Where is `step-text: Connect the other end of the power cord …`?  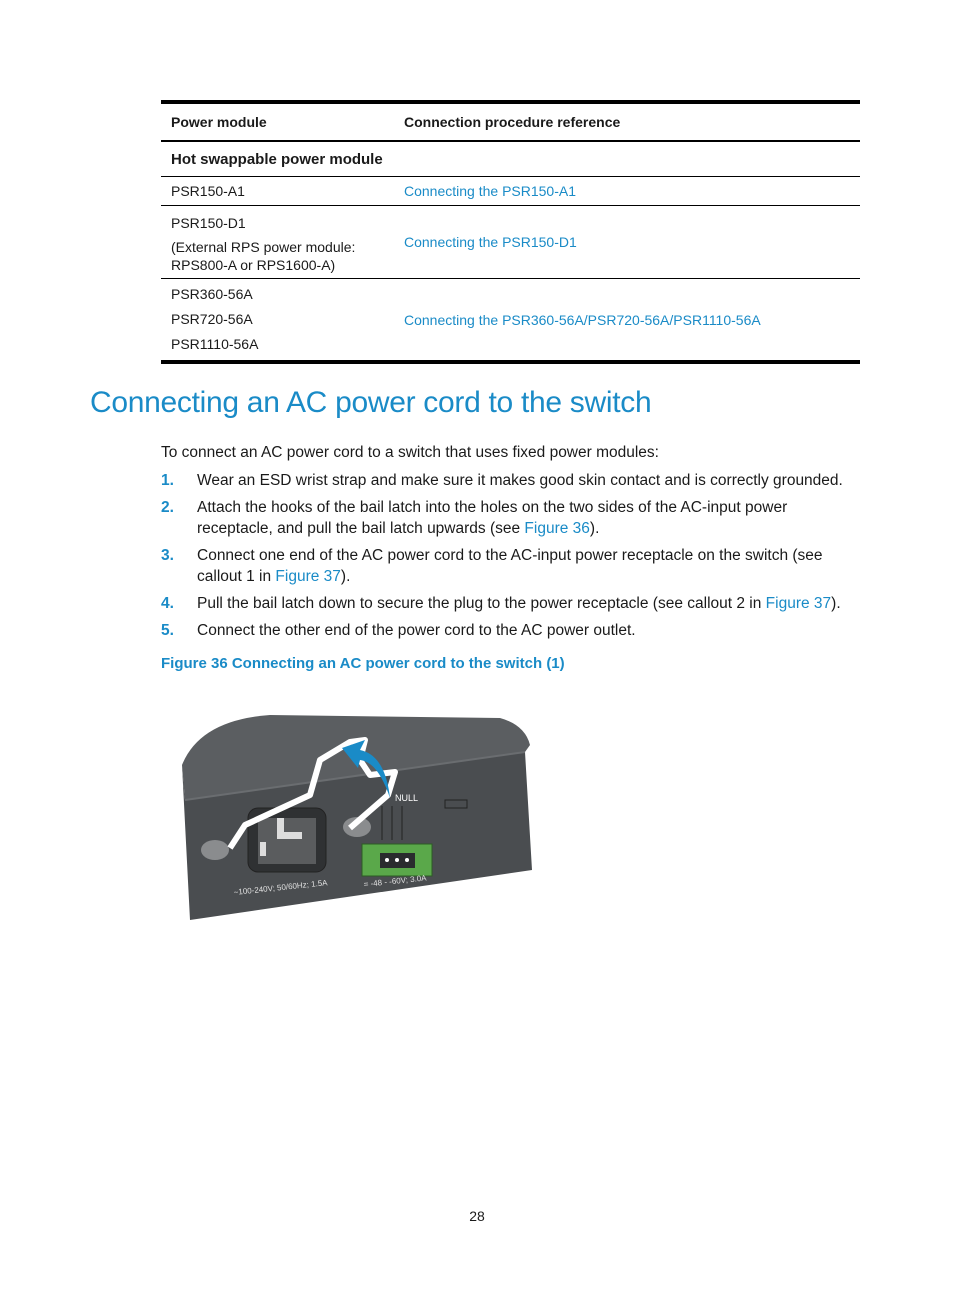
step-text: Connect the other end of the power cord … is located at coordinates (416, 630).